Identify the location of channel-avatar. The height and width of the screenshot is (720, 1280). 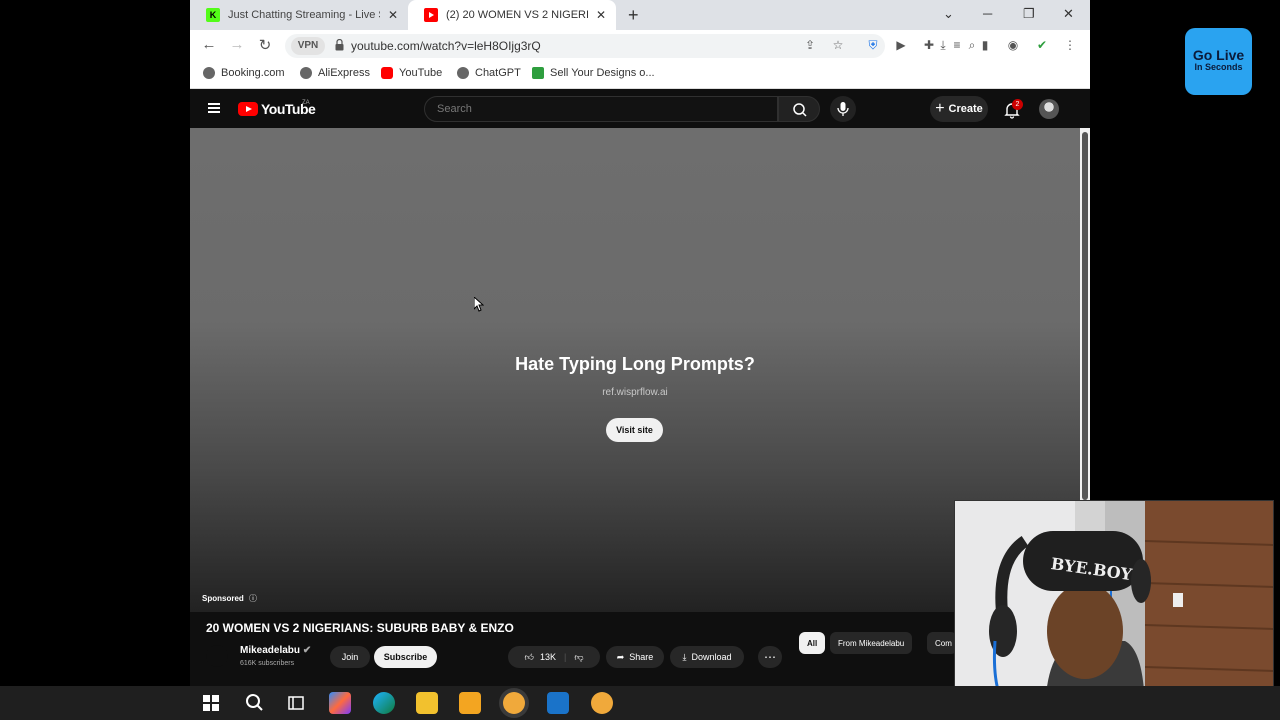
(217, 656).